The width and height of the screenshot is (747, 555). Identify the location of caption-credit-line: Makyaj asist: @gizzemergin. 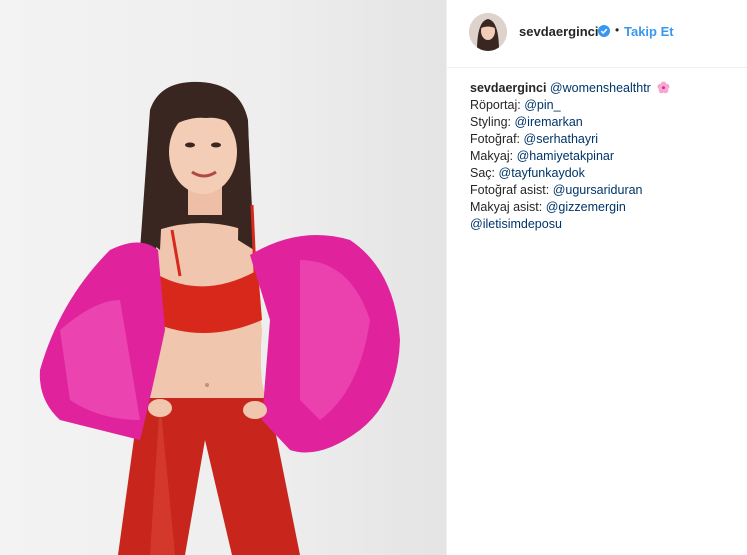
(605, 207).